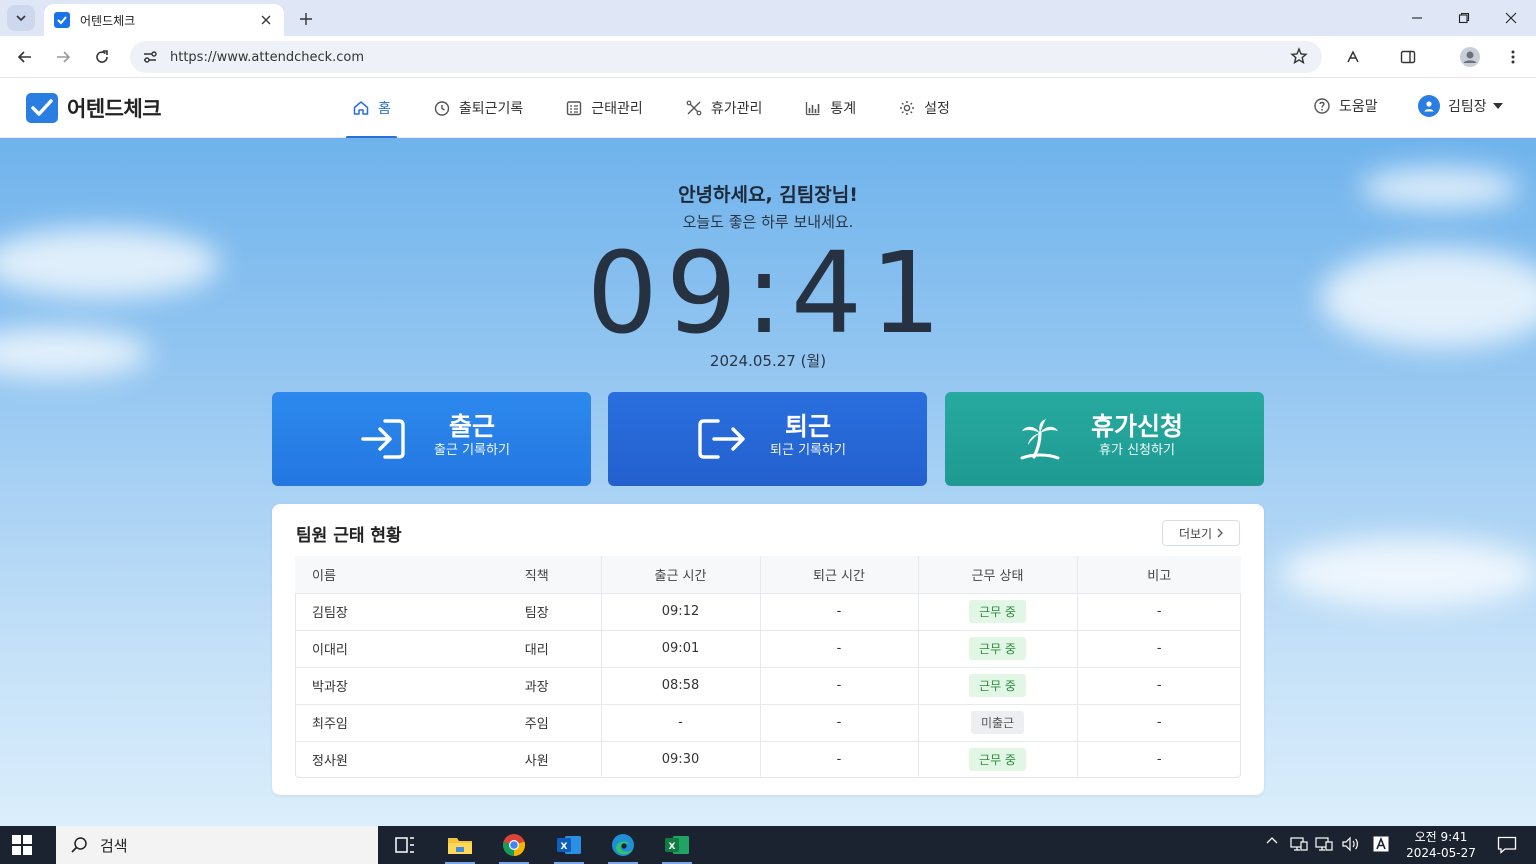 The height and width of the screenshot is (864, 1536). What do you see at coordinates (371, 108) in the screenshot?
I see `nav-home: 홈` at bounding box center [371, 108].